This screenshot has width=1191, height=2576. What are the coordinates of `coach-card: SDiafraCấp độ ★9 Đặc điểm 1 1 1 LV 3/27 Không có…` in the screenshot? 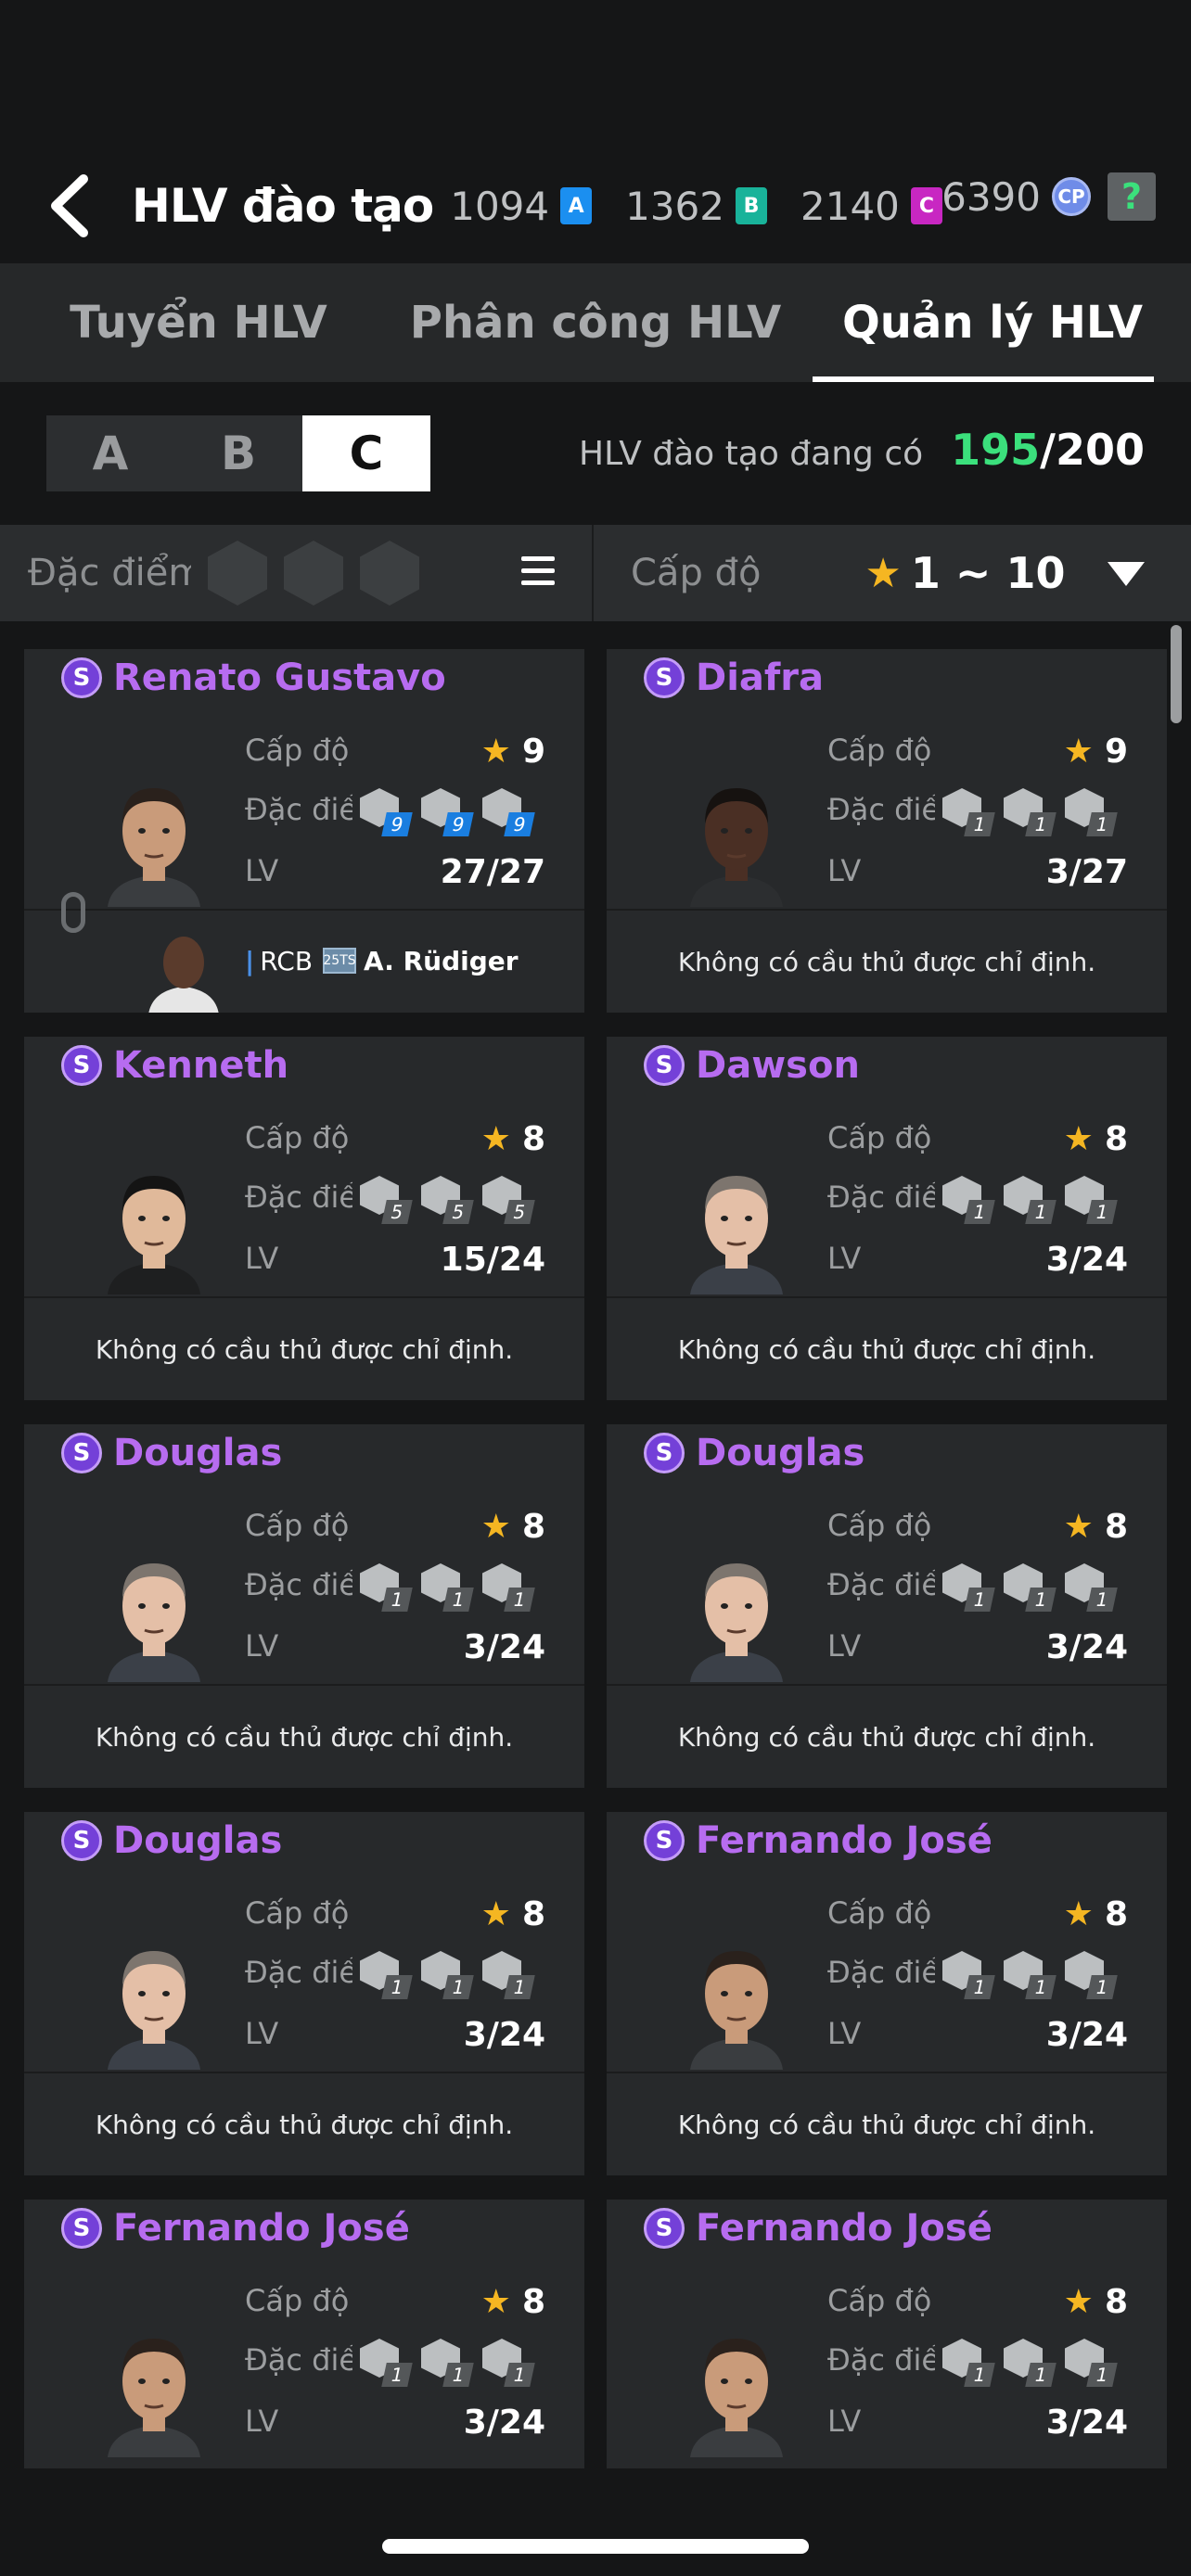 It's located at (887, 831).